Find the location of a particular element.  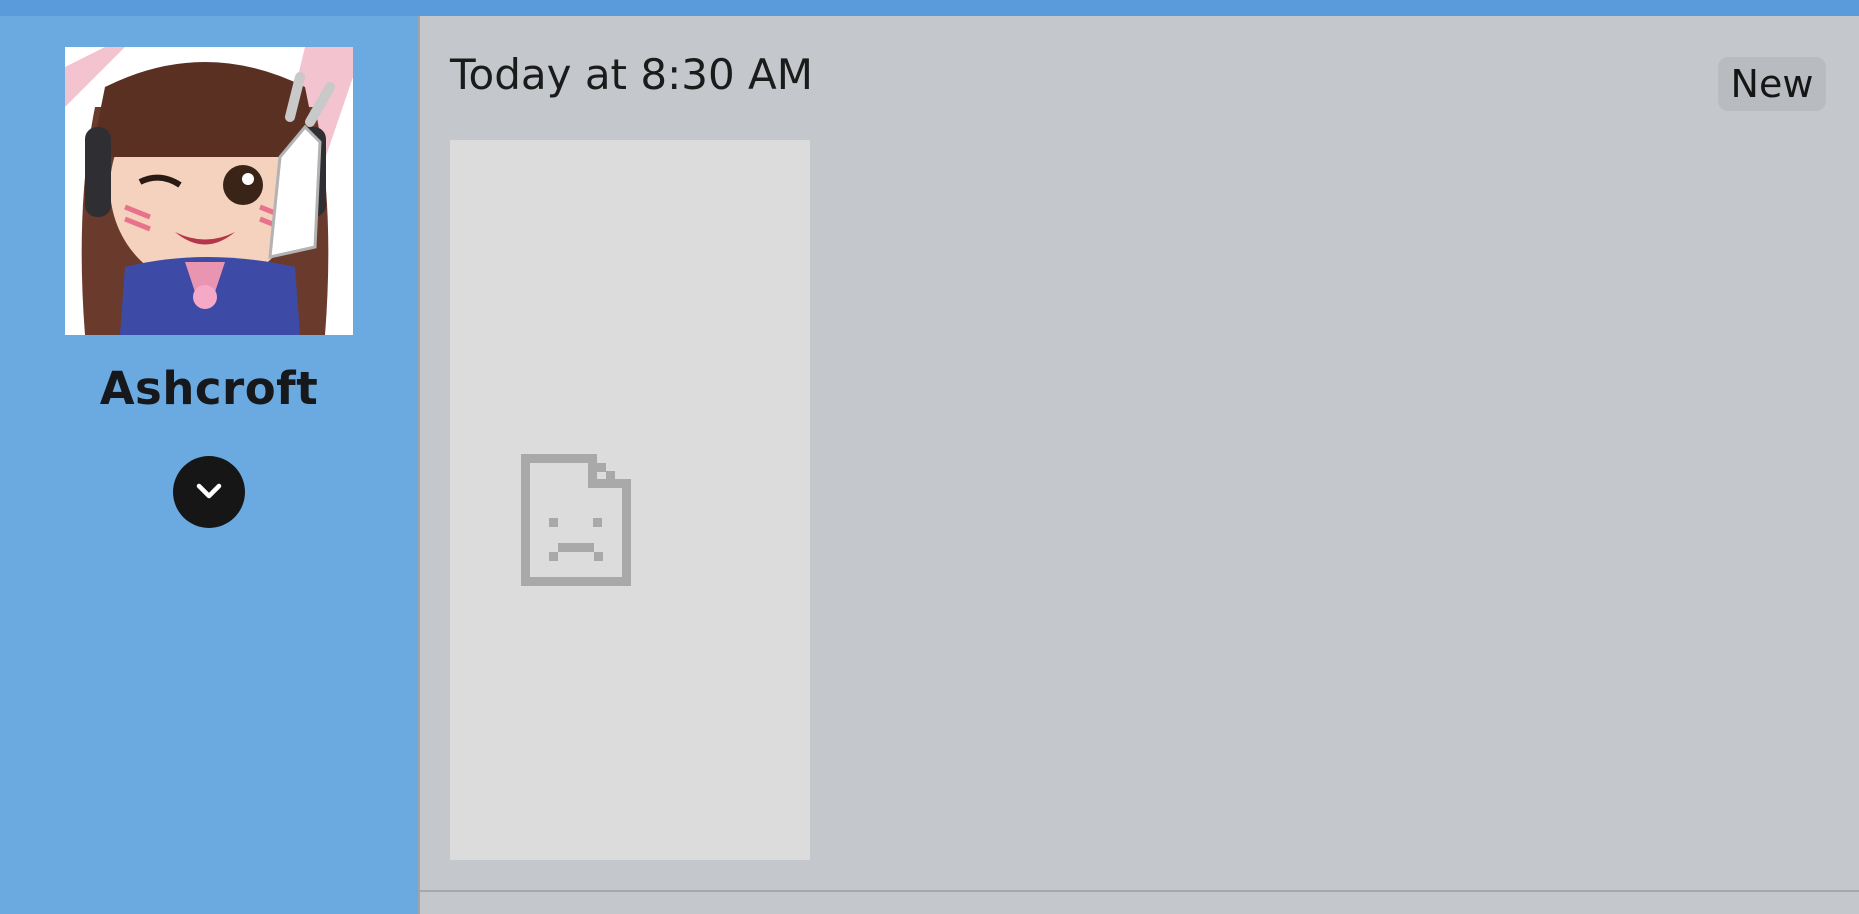

username: Ashcroft is located at coordinates (209, 388).